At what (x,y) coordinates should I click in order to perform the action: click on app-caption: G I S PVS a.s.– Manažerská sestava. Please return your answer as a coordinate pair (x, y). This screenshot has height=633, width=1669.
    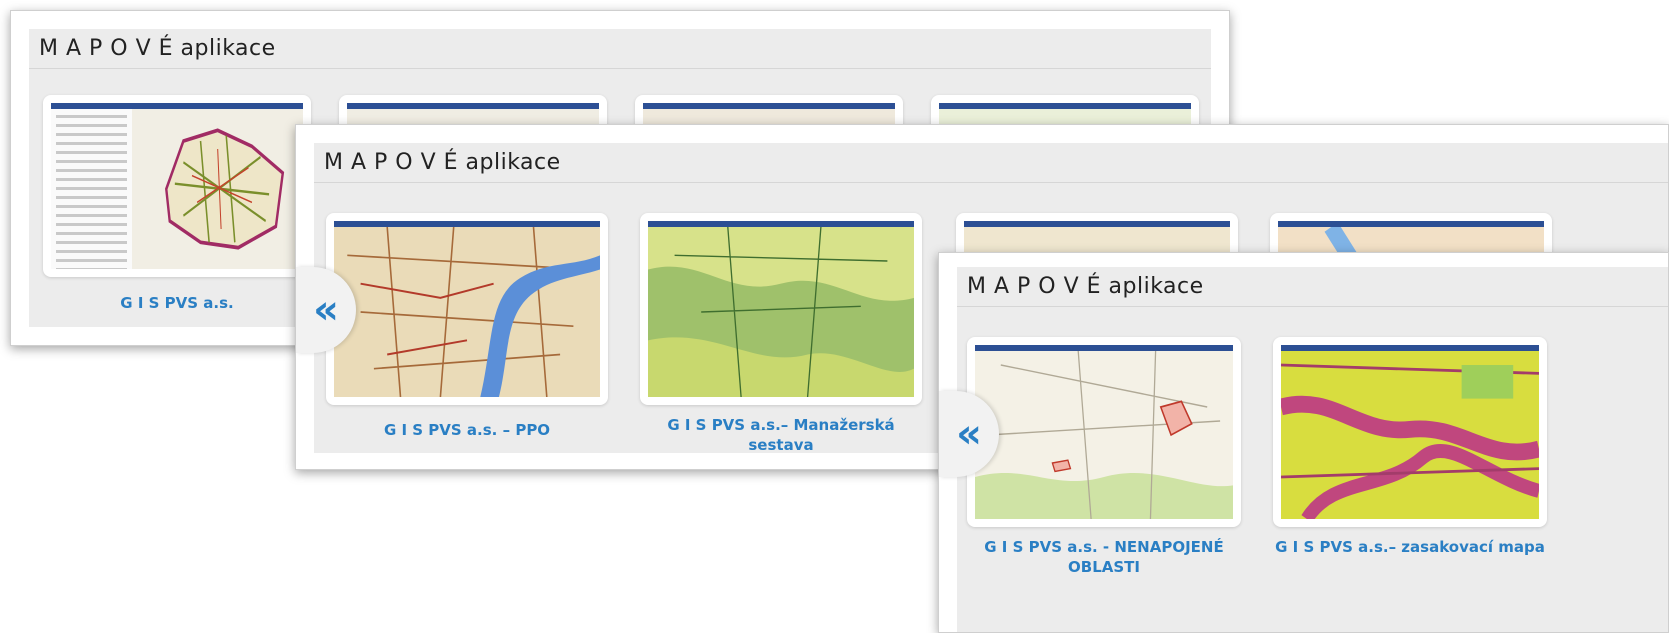
    Looking at the image, I should click on (781, 435).